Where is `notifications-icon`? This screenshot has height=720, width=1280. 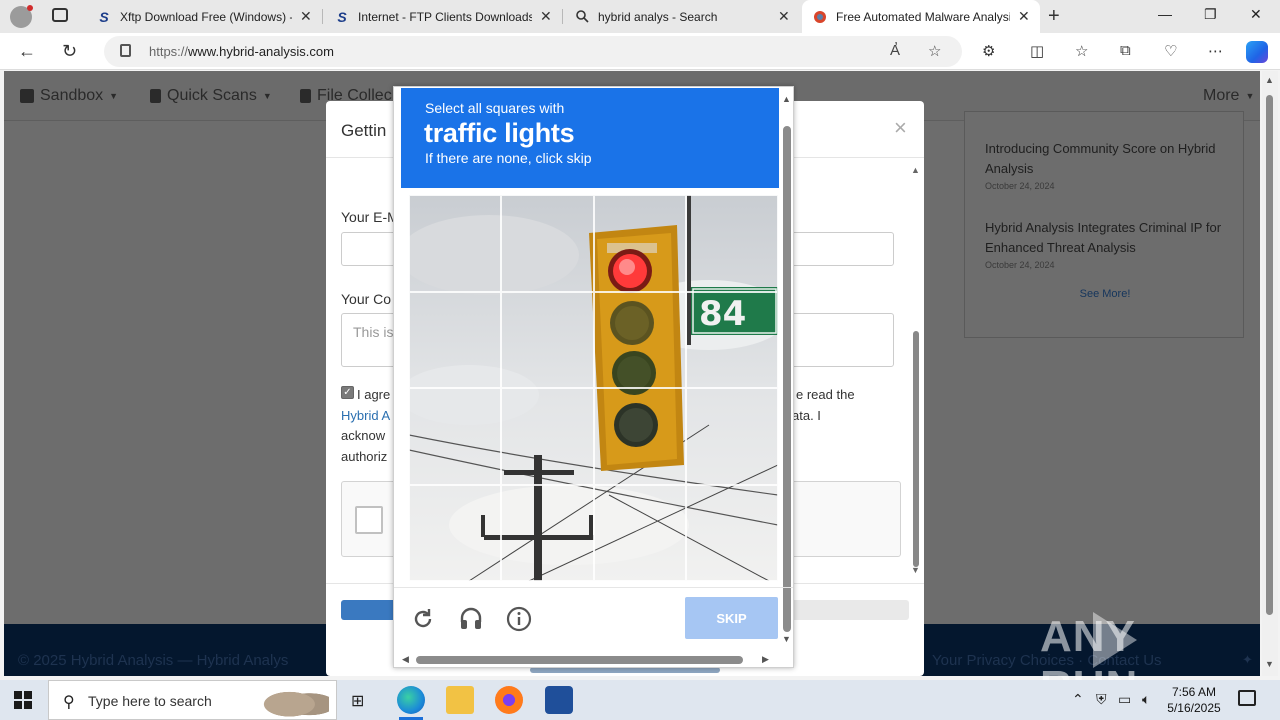
notifications-icon is located at coordinates (1247, 698).